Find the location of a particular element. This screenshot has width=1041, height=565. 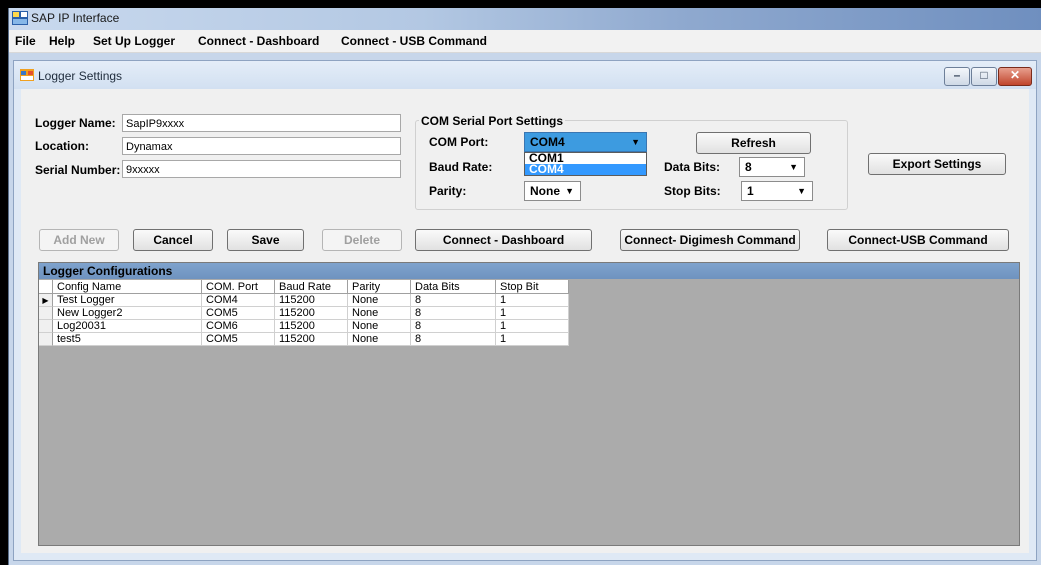

com-port-dropdown-list: COM1 COM4 is located at coordinates (585, 164).